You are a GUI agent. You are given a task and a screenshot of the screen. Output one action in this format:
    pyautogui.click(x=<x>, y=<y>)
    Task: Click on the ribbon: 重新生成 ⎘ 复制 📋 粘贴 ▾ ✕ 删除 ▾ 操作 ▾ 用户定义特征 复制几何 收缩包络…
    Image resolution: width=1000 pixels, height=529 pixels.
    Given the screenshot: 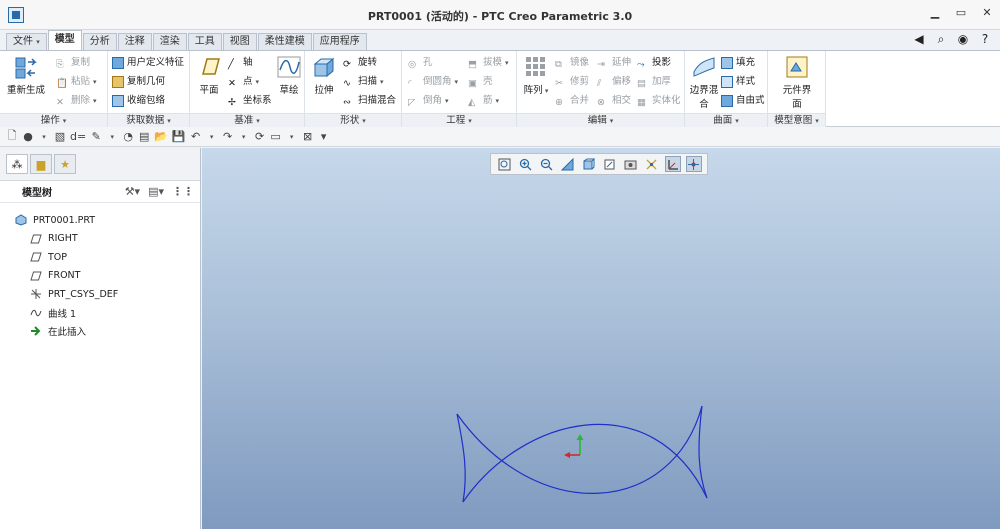 What is the action you would take?
    pyautogui.click(x=500, y=88)
    